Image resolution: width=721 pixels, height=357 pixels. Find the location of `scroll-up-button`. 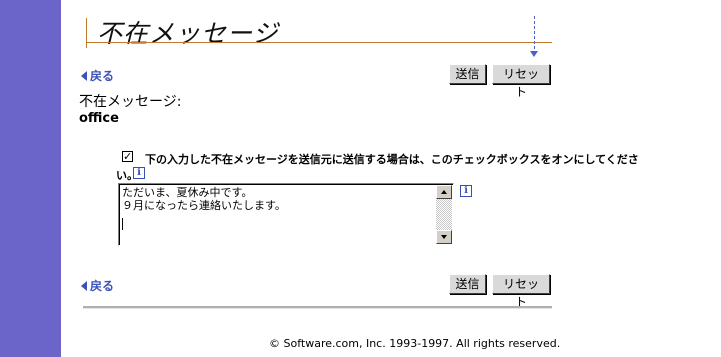

scroll-up-button is located at coordinates (444, 192).